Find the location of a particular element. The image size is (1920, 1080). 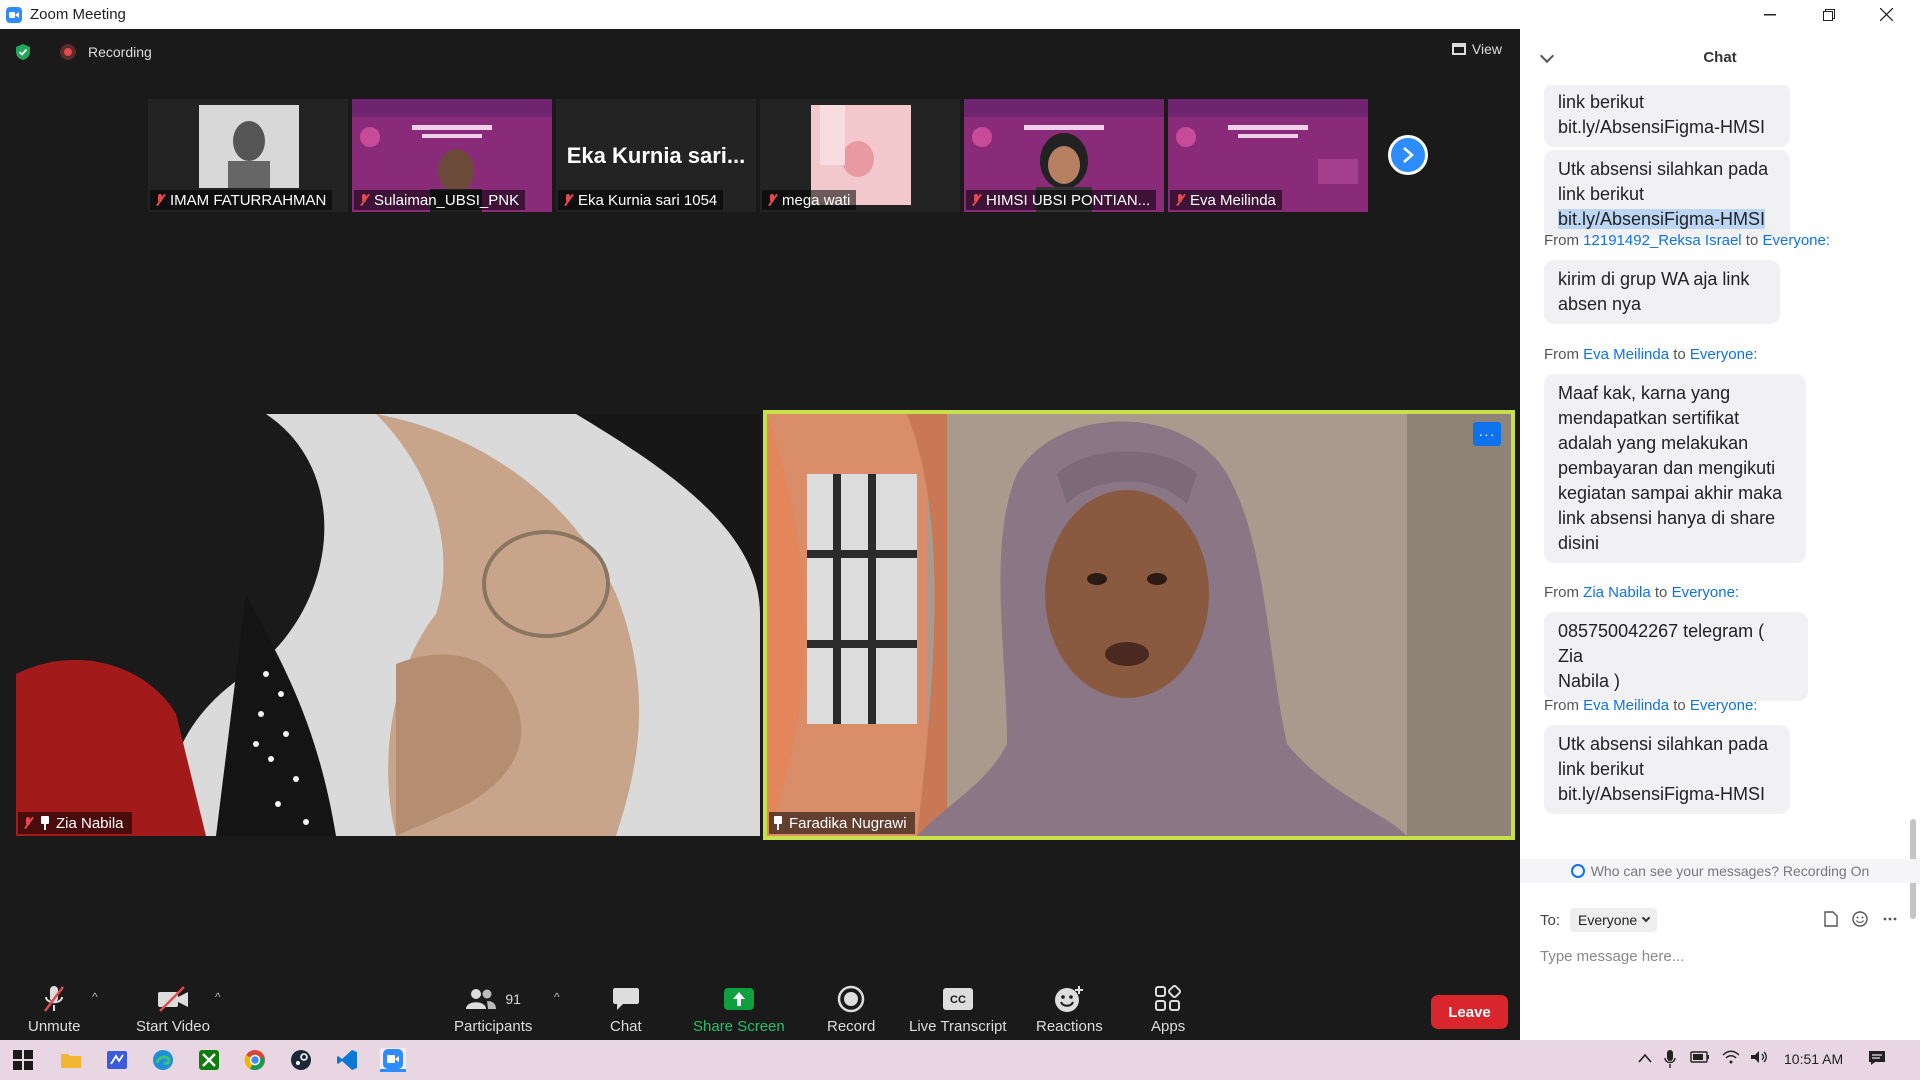

recording-indicator-icon is located at coordinates (68, 52).